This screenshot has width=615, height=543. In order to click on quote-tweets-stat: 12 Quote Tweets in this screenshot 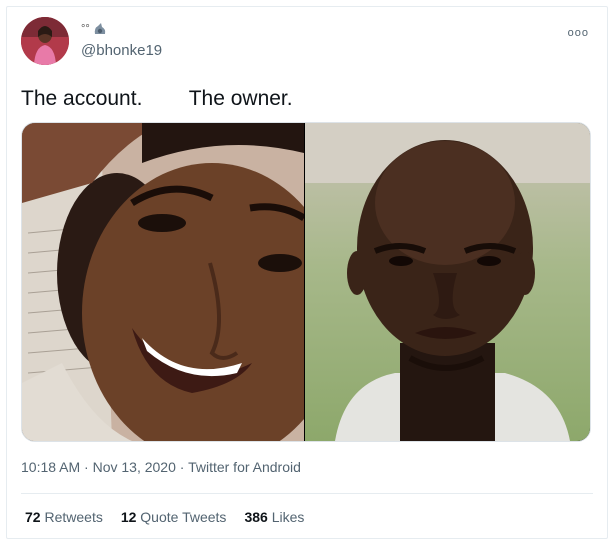, I will do `click(174, 517)`.